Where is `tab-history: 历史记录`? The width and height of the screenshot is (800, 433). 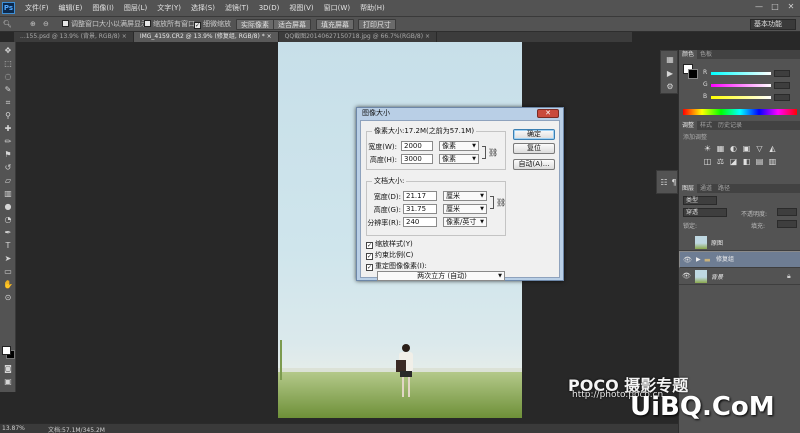 tab-history: 历史记录 is located at coordinates (730, 125).